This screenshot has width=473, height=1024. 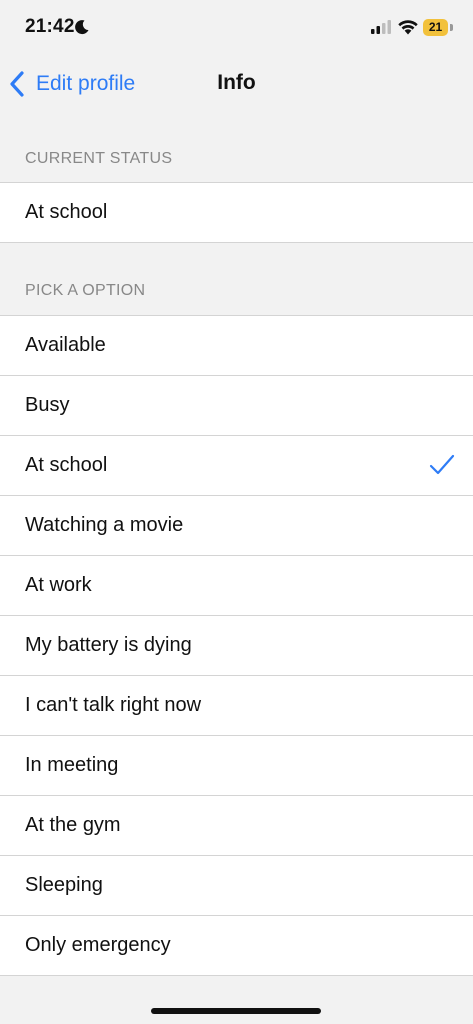 I want to click on wifi-icon, so click(x=408, y=27).